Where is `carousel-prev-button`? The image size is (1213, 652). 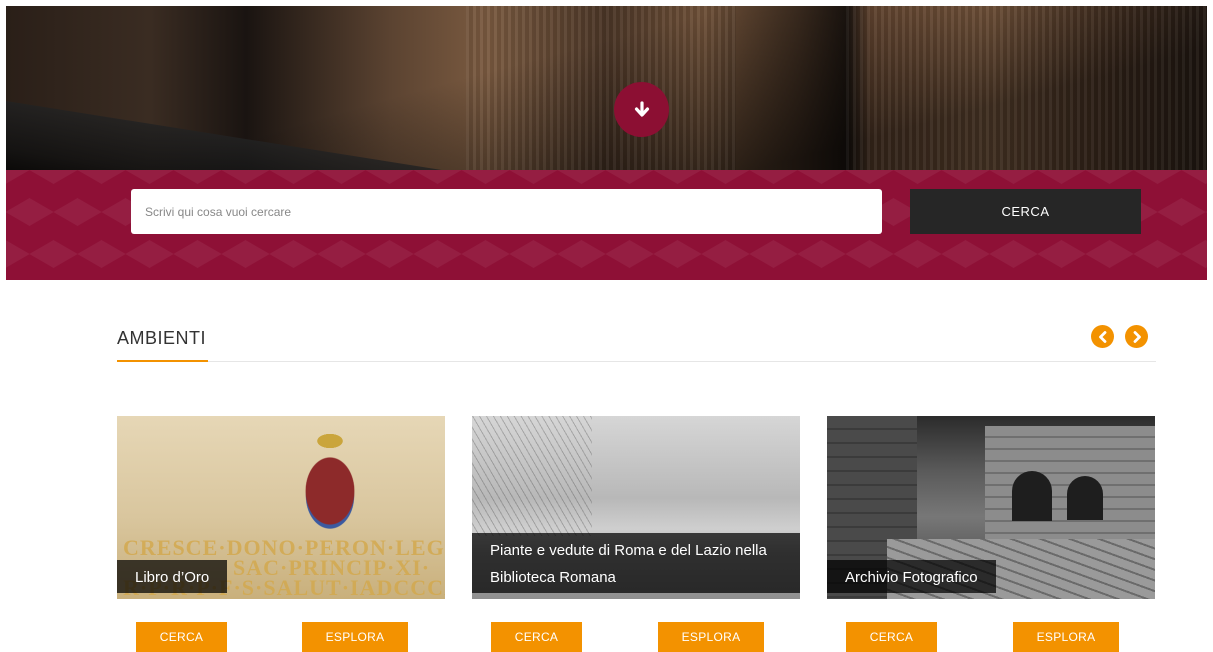 carousel-prev-button is located at coordinates (1102, 336).